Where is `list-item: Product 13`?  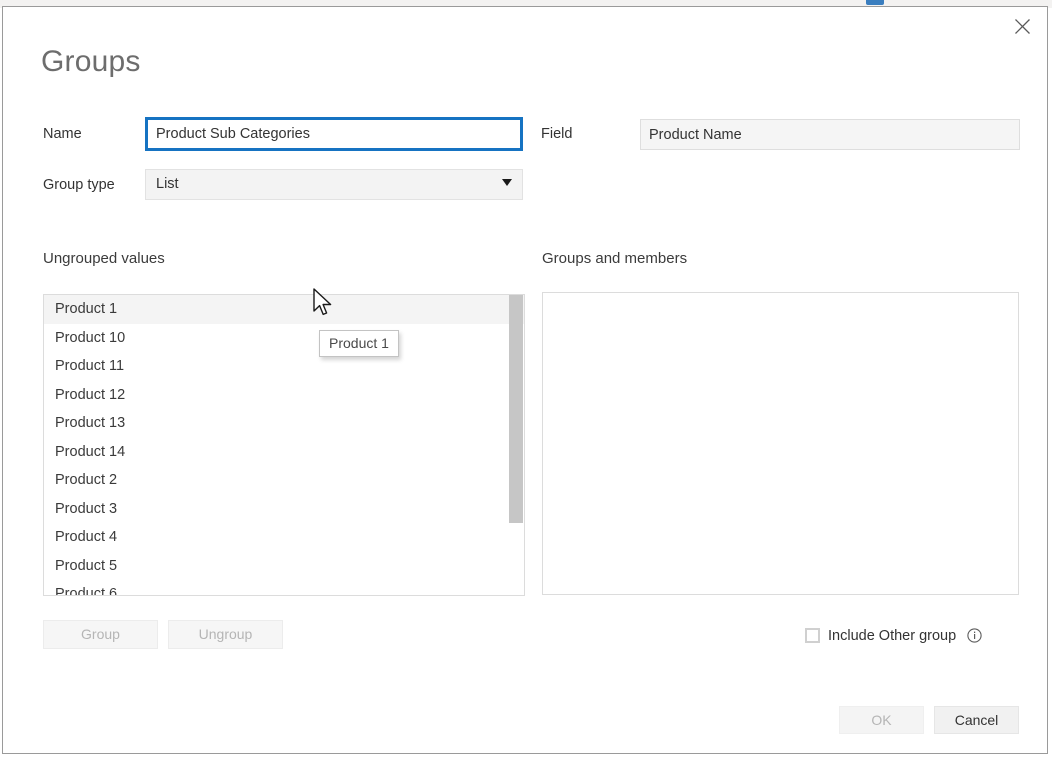 list-item: Product 13 is located at coordinates (284, 423).